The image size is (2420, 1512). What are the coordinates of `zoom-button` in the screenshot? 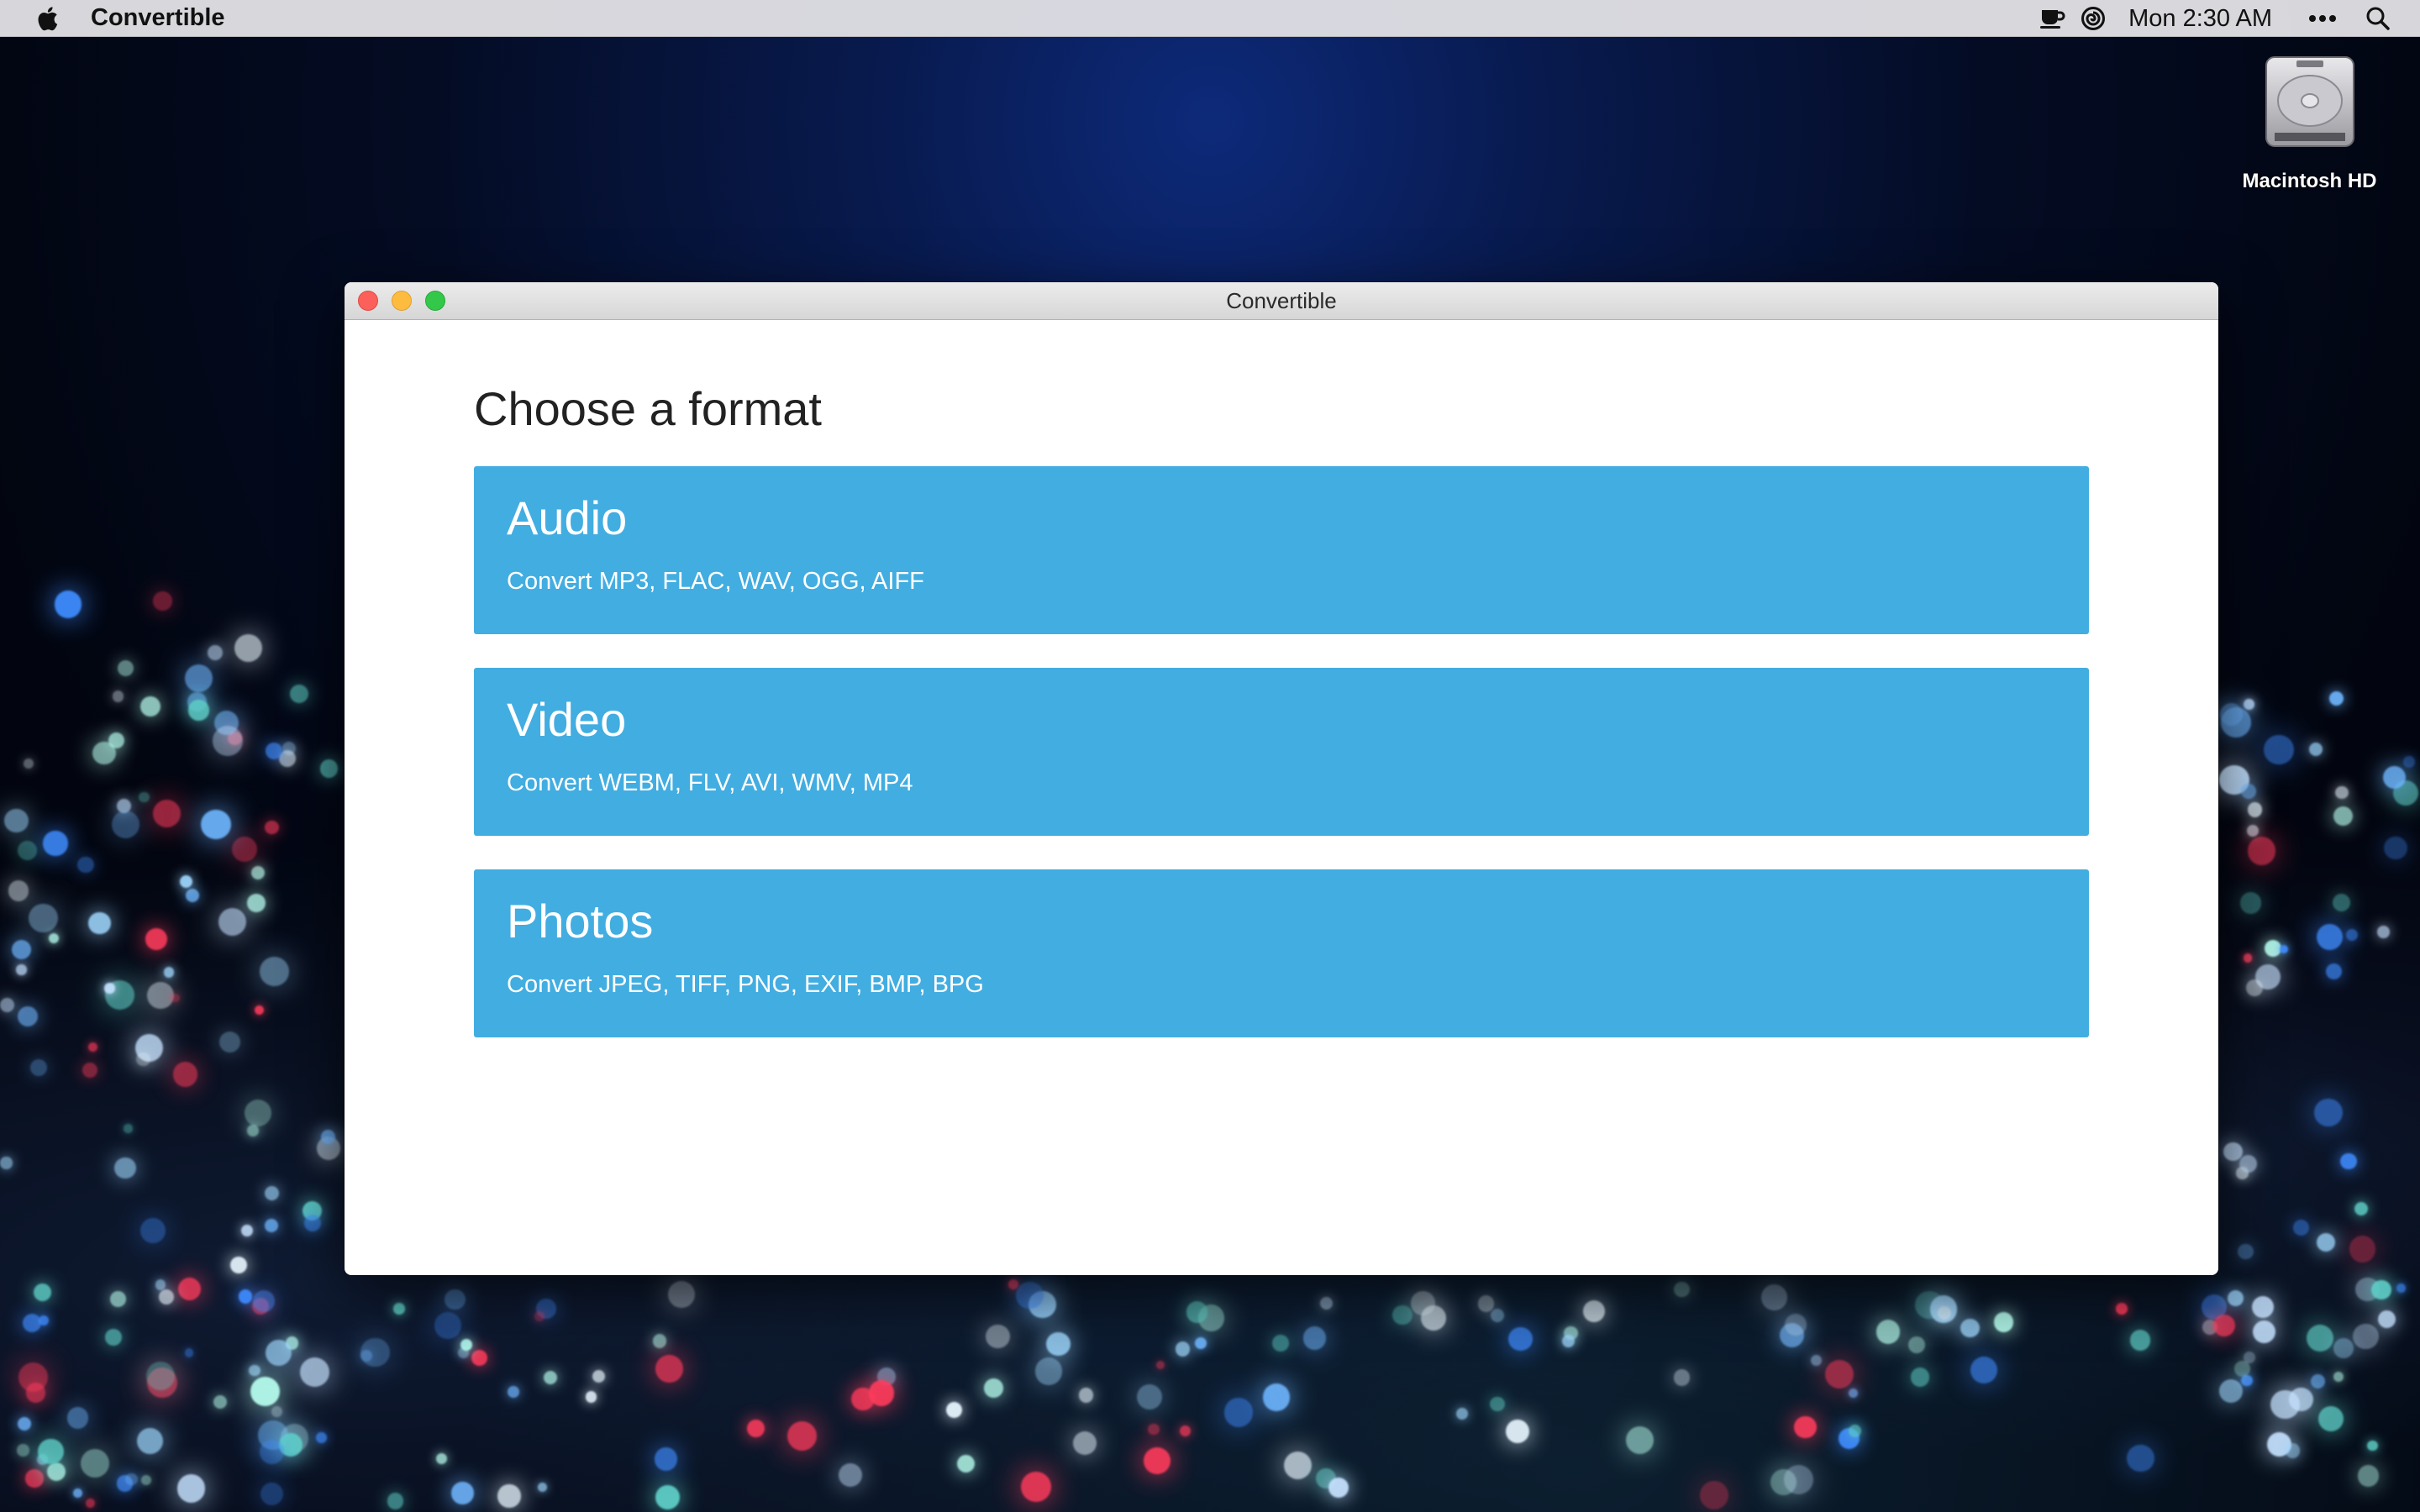 It's located at (435, 301).